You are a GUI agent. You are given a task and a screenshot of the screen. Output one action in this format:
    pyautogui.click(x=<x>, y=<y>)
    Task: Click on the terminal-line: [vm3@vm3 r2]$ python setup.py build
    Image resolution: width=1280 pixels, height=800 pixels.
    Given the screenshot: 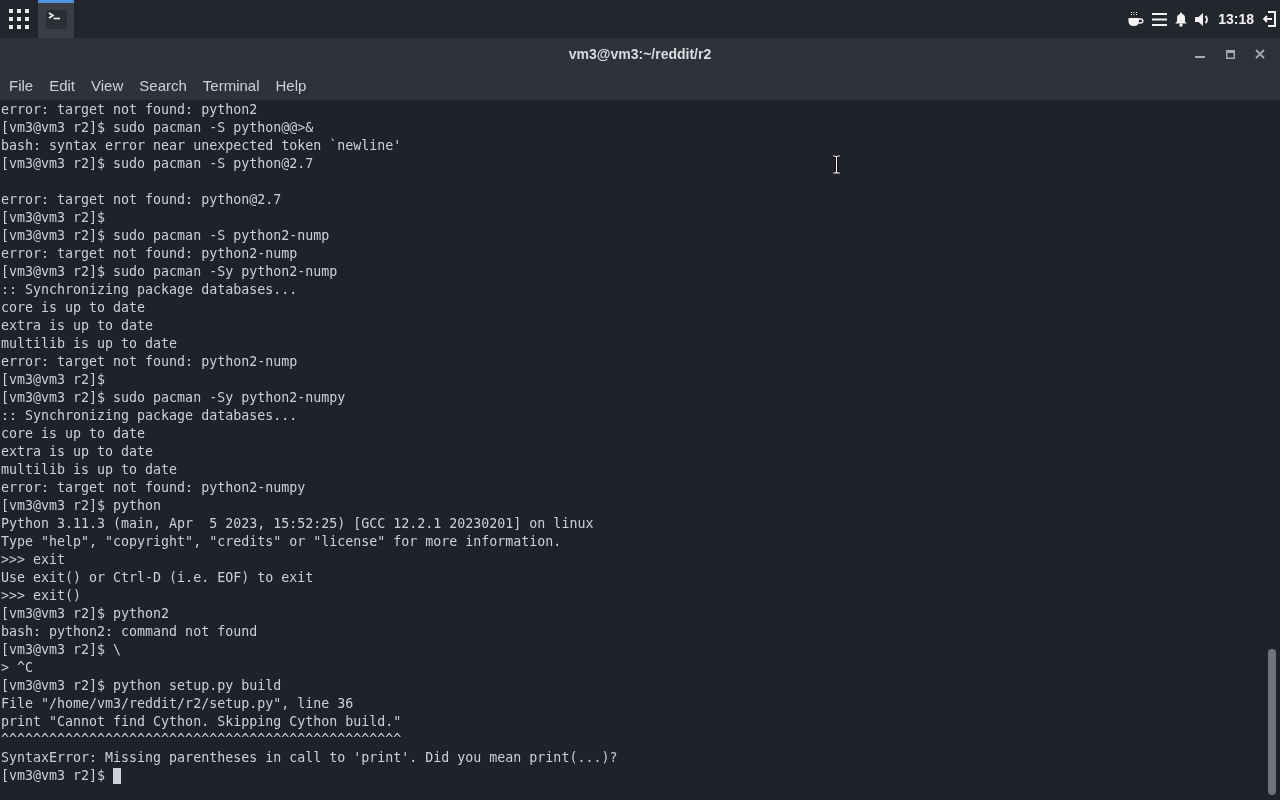 What is the action you would take?
    pyautogui.click(x=141, y=686)
    